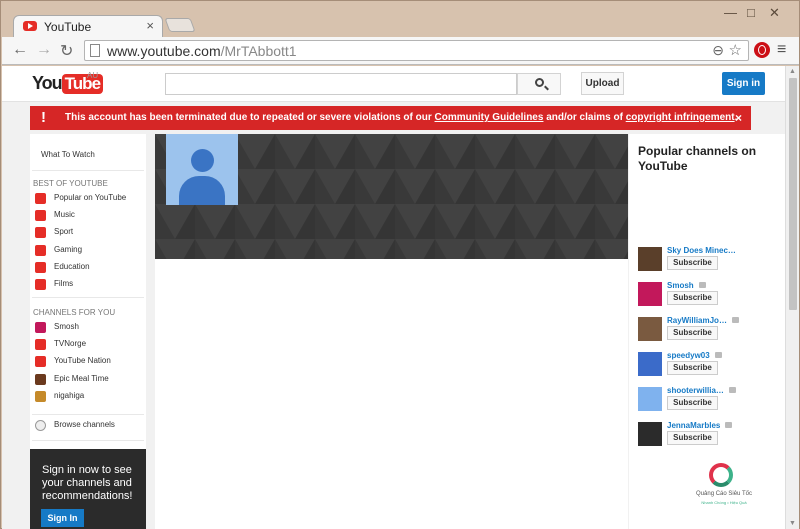  What do you see at coordinates (793, 194) in the screenshot?
I see `scrollbar-thumb` at bounding box center [793, 194].